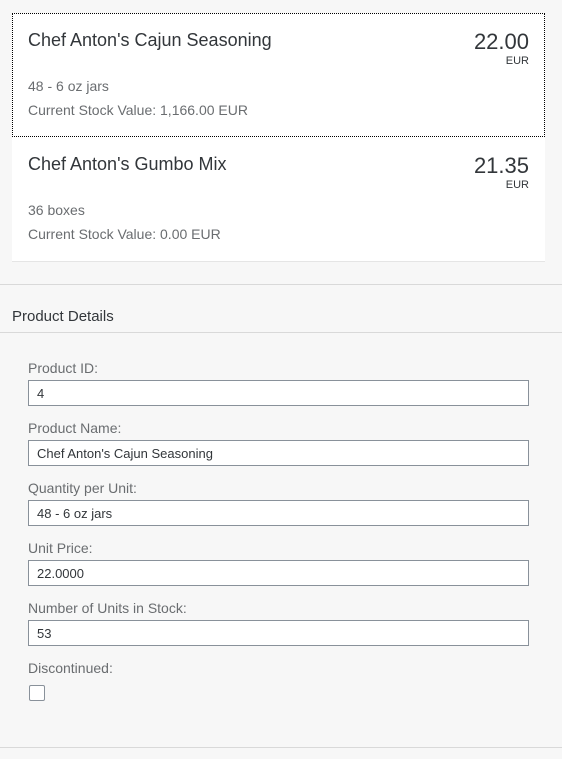  What do you see at coordinates (278, 513) in the screenshot?
I see `quantity-per-unit-input` at bounding box center [278, 513].